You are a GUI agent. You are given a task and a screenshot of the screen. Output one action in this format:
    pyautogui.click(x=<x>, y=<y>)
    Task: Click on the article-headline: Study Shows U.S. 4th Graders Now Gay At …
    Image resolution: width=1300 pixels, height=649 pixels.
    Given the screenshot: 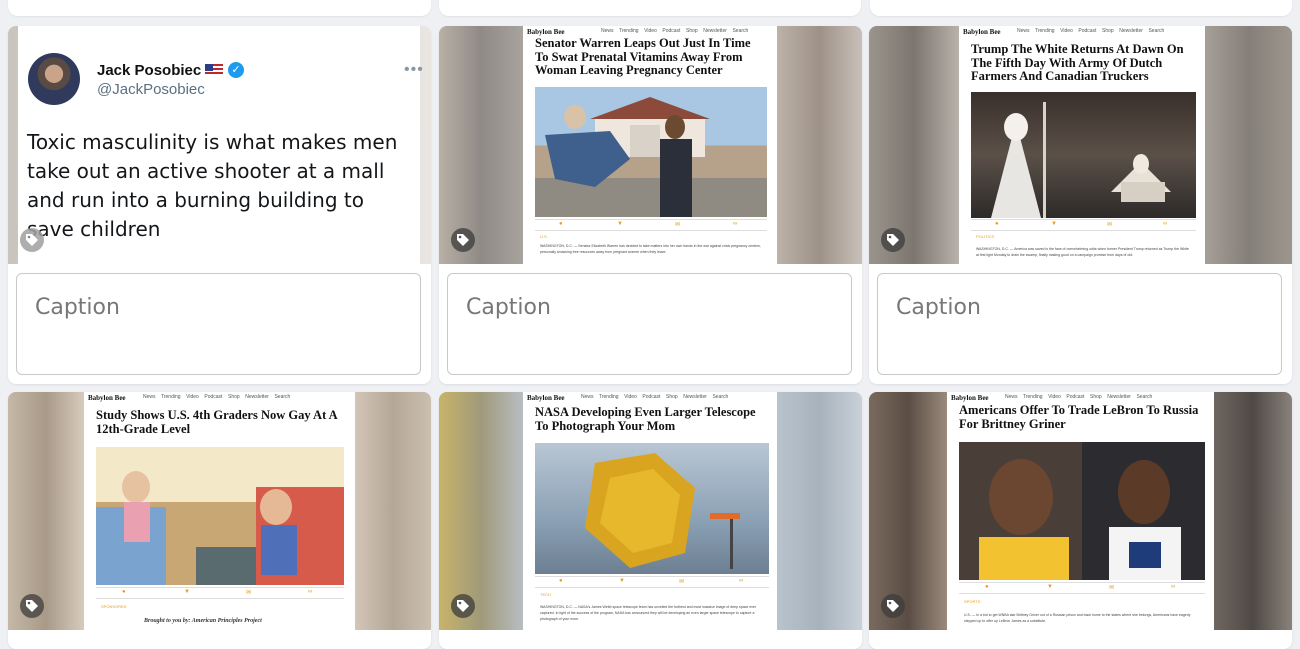 What is the action you would take?
    pyautogui.click(x=217, y=422)
    